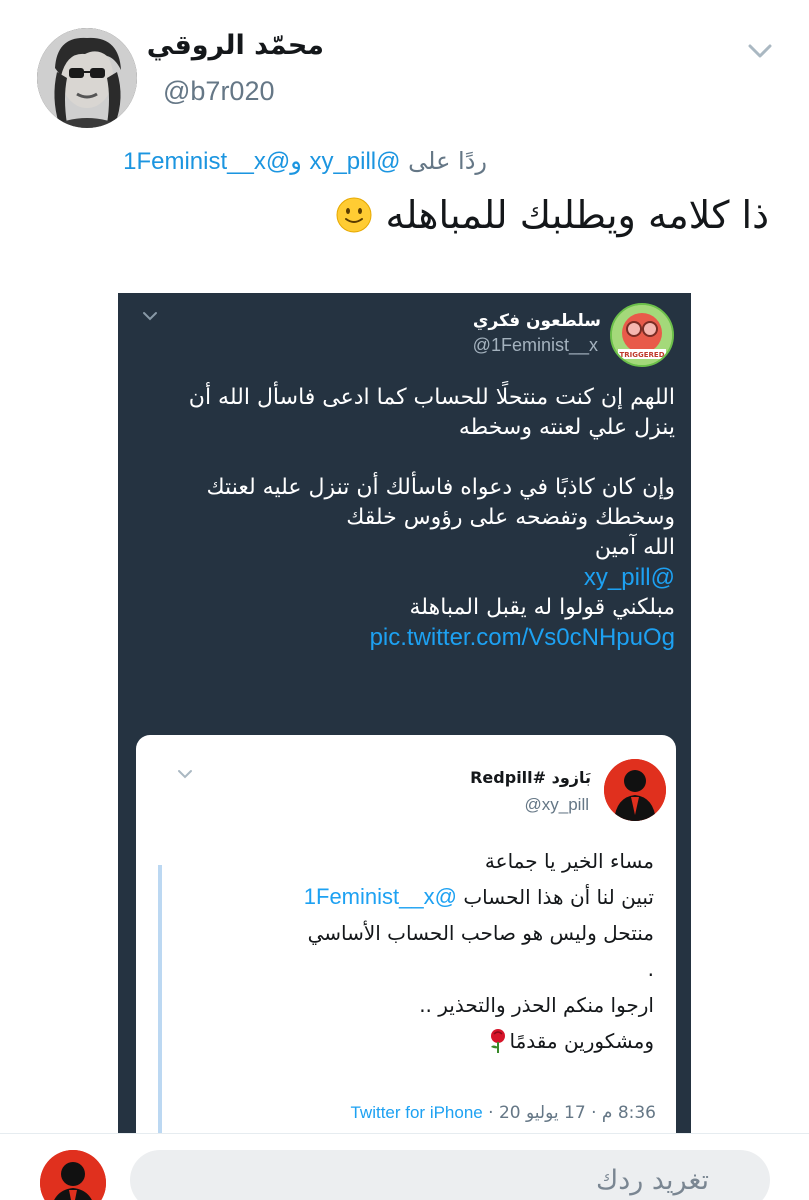 This screenshot has width=809, height=1200. What do you see at coordinates (629, 577) in the screenshot?
I see `embedded-mention: @xy_pill` at bounding box center [629, 577].